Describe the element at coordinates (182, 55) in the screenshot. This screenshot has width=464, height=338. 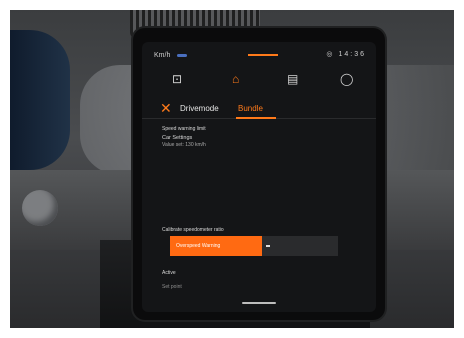
I see `status-indicator-pill` at that location.